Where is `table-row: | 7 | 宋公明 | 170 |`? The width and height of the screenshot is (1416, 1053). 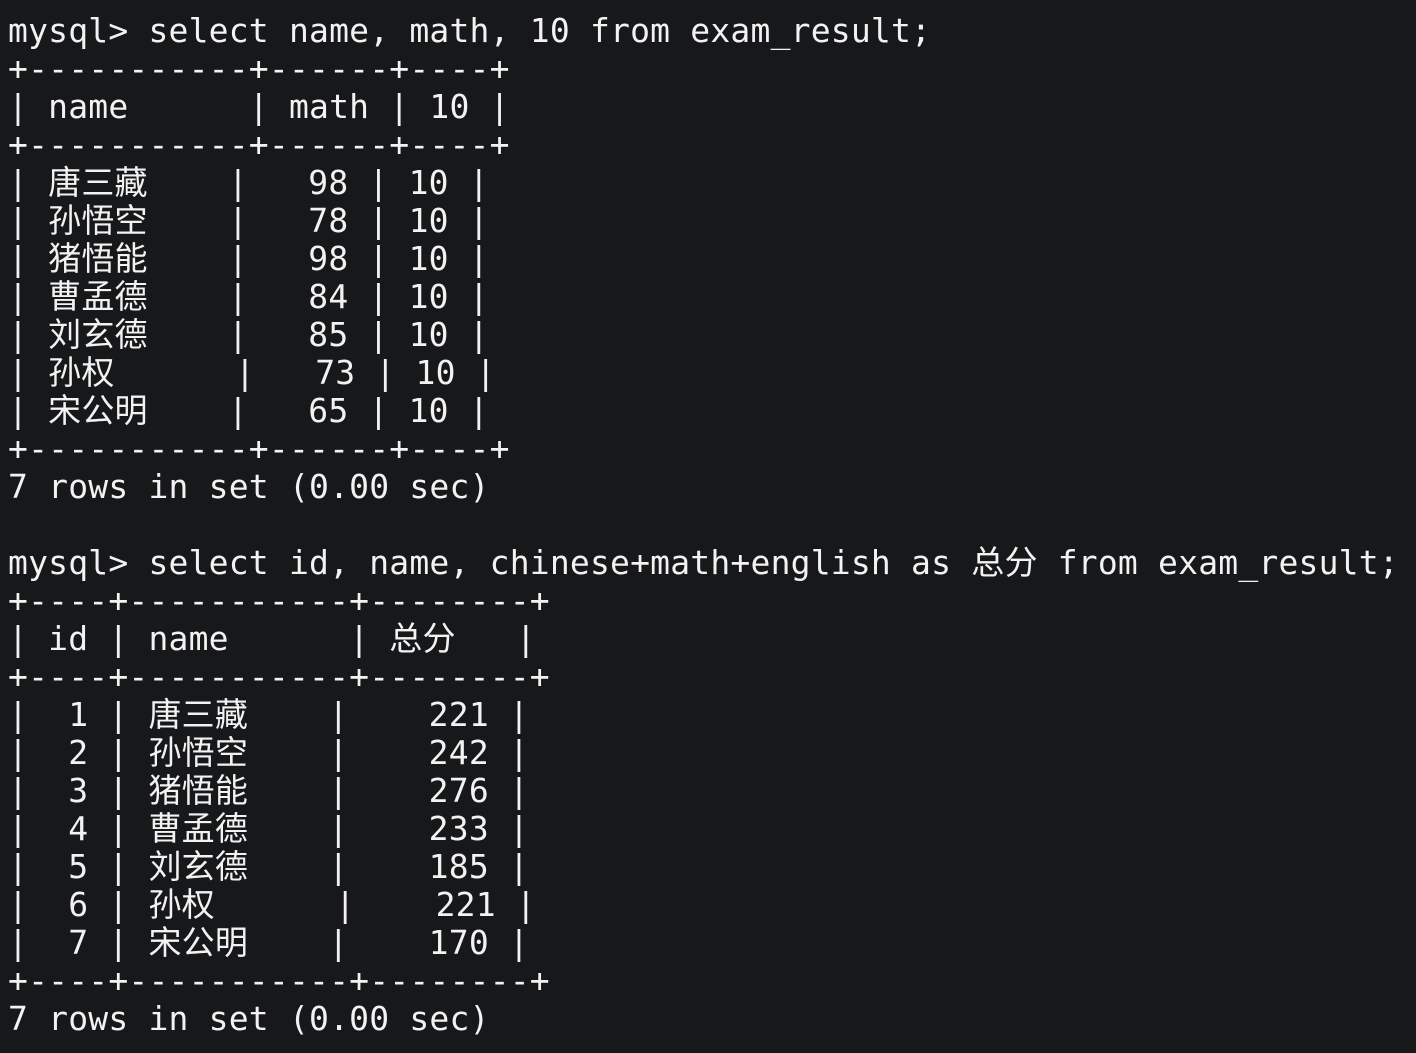
table-row: | 7 | 宋公明 | 170 | is located at coordinates (269, 942).